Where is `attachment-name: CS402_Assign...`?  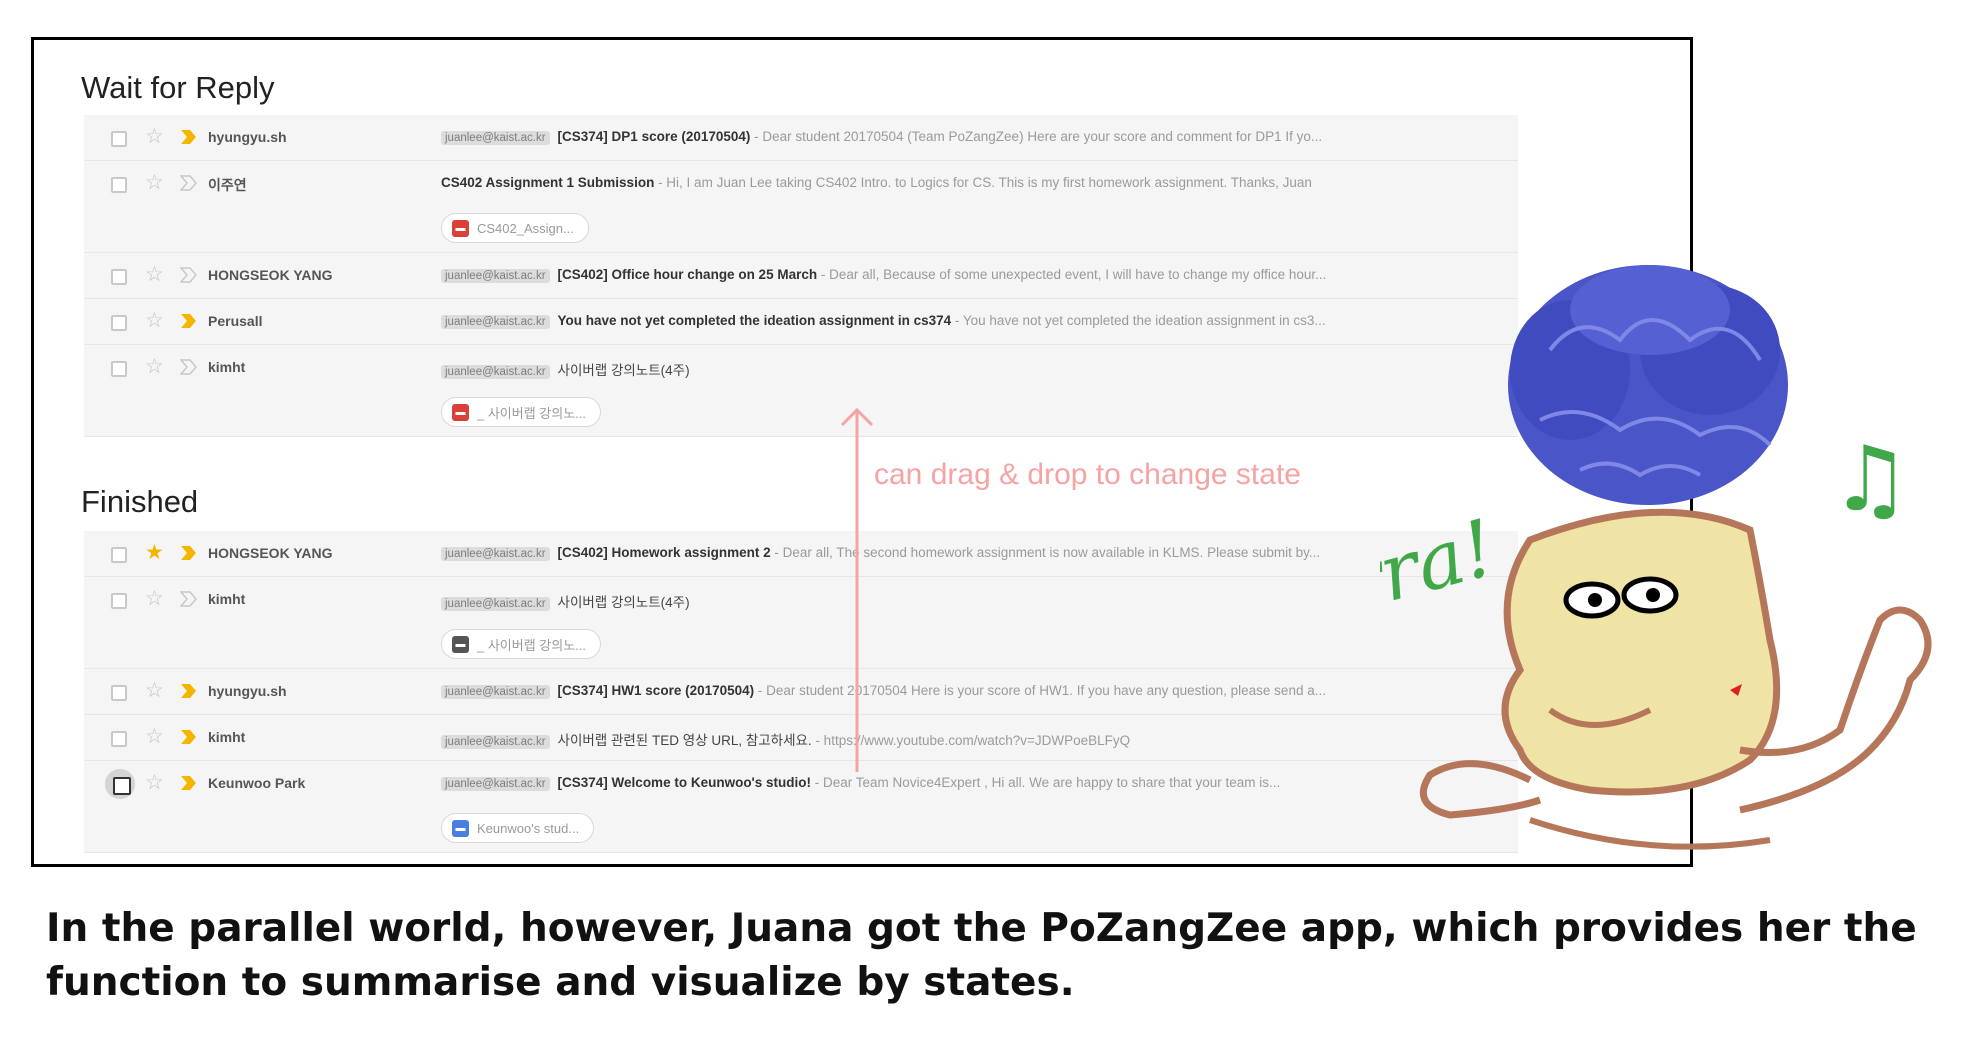 attachment-name: CS402_Assign... is located at coordinates (525, 228).